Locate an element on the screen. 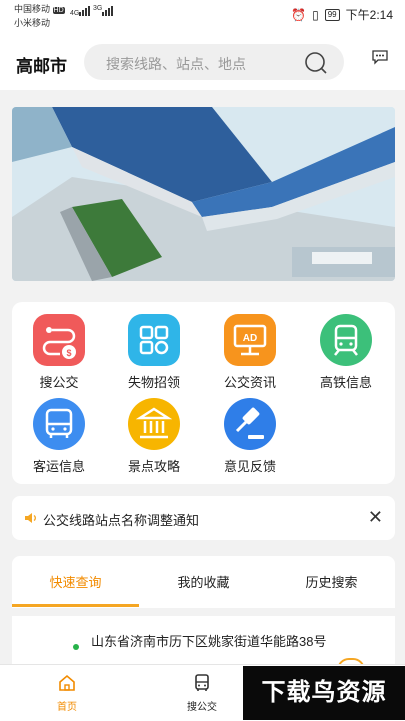 Image resolution: width=405 pixels, height=721 pixels. city-selector: 高邮市 is located at coordinates (41, 64).